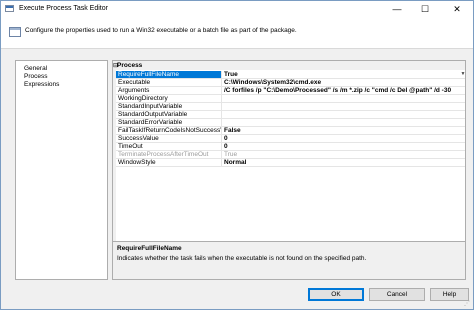 This screenshot has width=474, height=310. I want to click on nav-item-process: Process, so click(35, 76).